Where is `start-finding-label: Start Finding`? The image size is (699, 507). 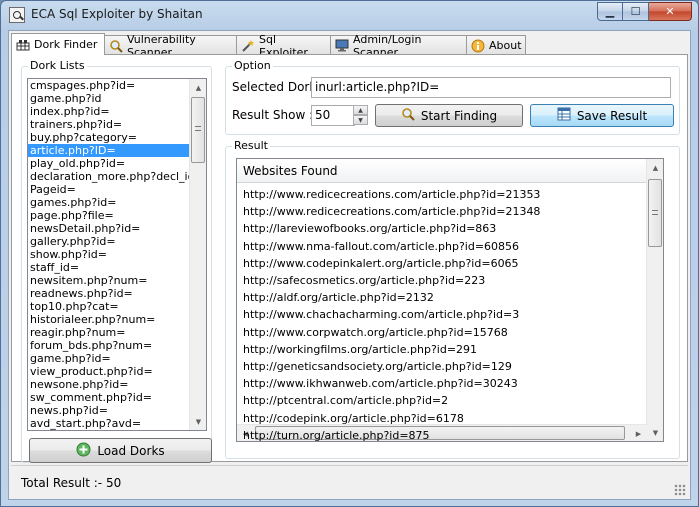
start-finding-label: Start Finding is located at coordinates (459, 115).